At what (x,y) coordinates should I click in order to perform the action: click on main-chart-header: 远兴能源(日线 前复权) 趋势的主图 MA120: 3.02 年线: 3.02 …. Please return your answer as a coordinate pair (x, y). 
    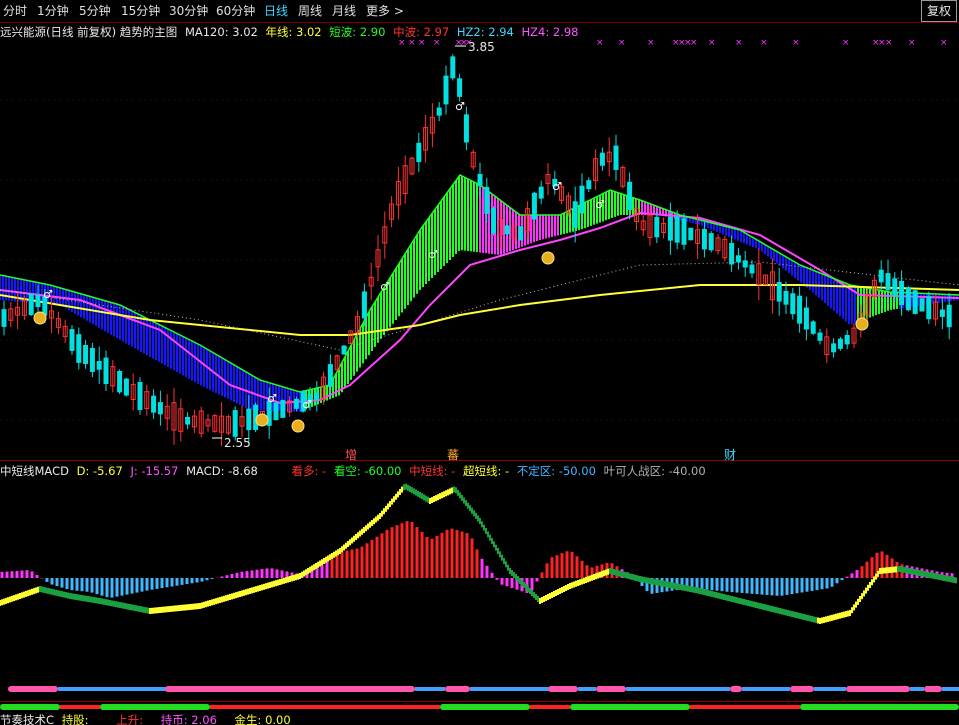
    Looking at the image, I should click on (291, 32).